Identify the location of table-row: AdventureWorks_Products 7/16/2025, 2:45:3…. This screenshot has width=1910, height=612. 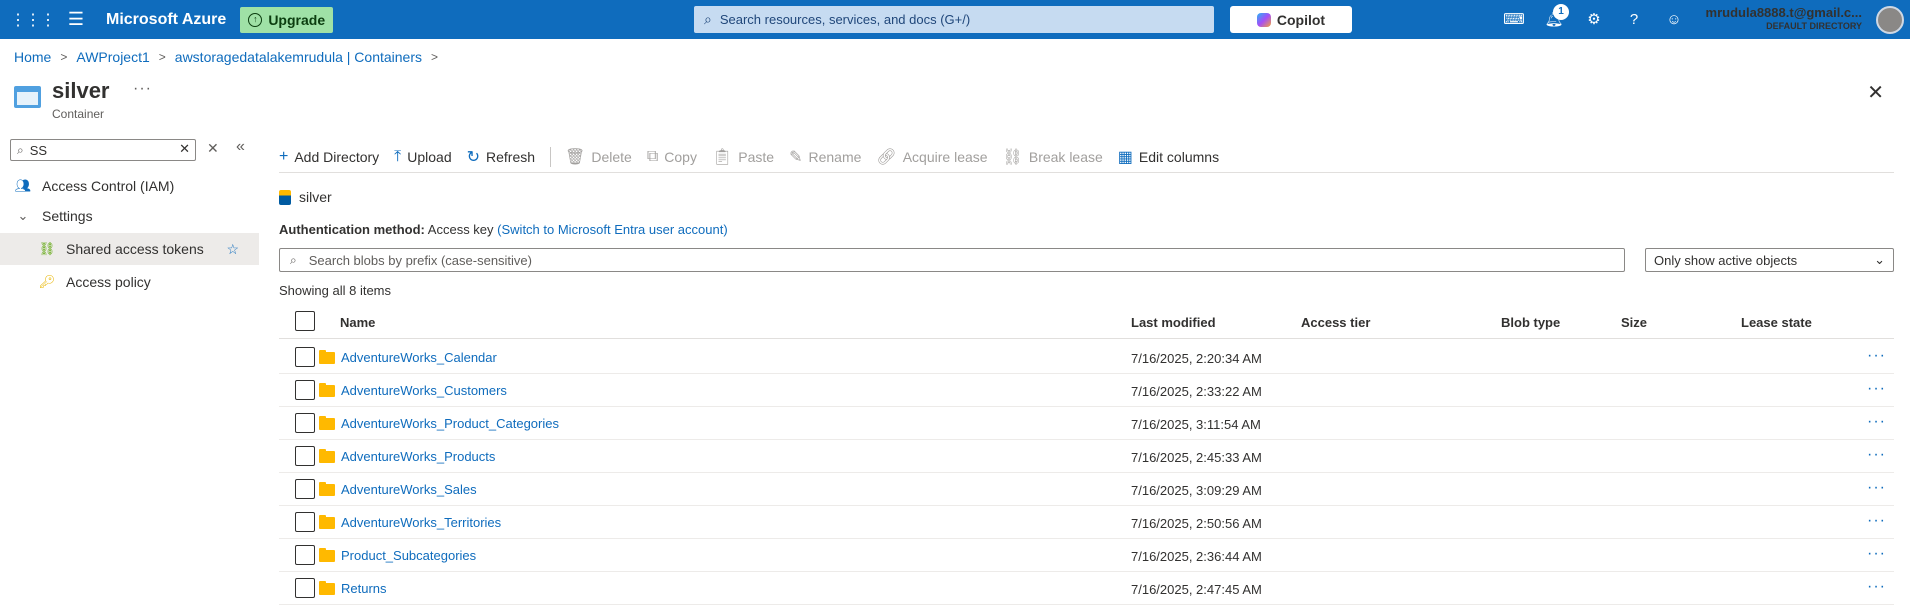
(1086, 456).